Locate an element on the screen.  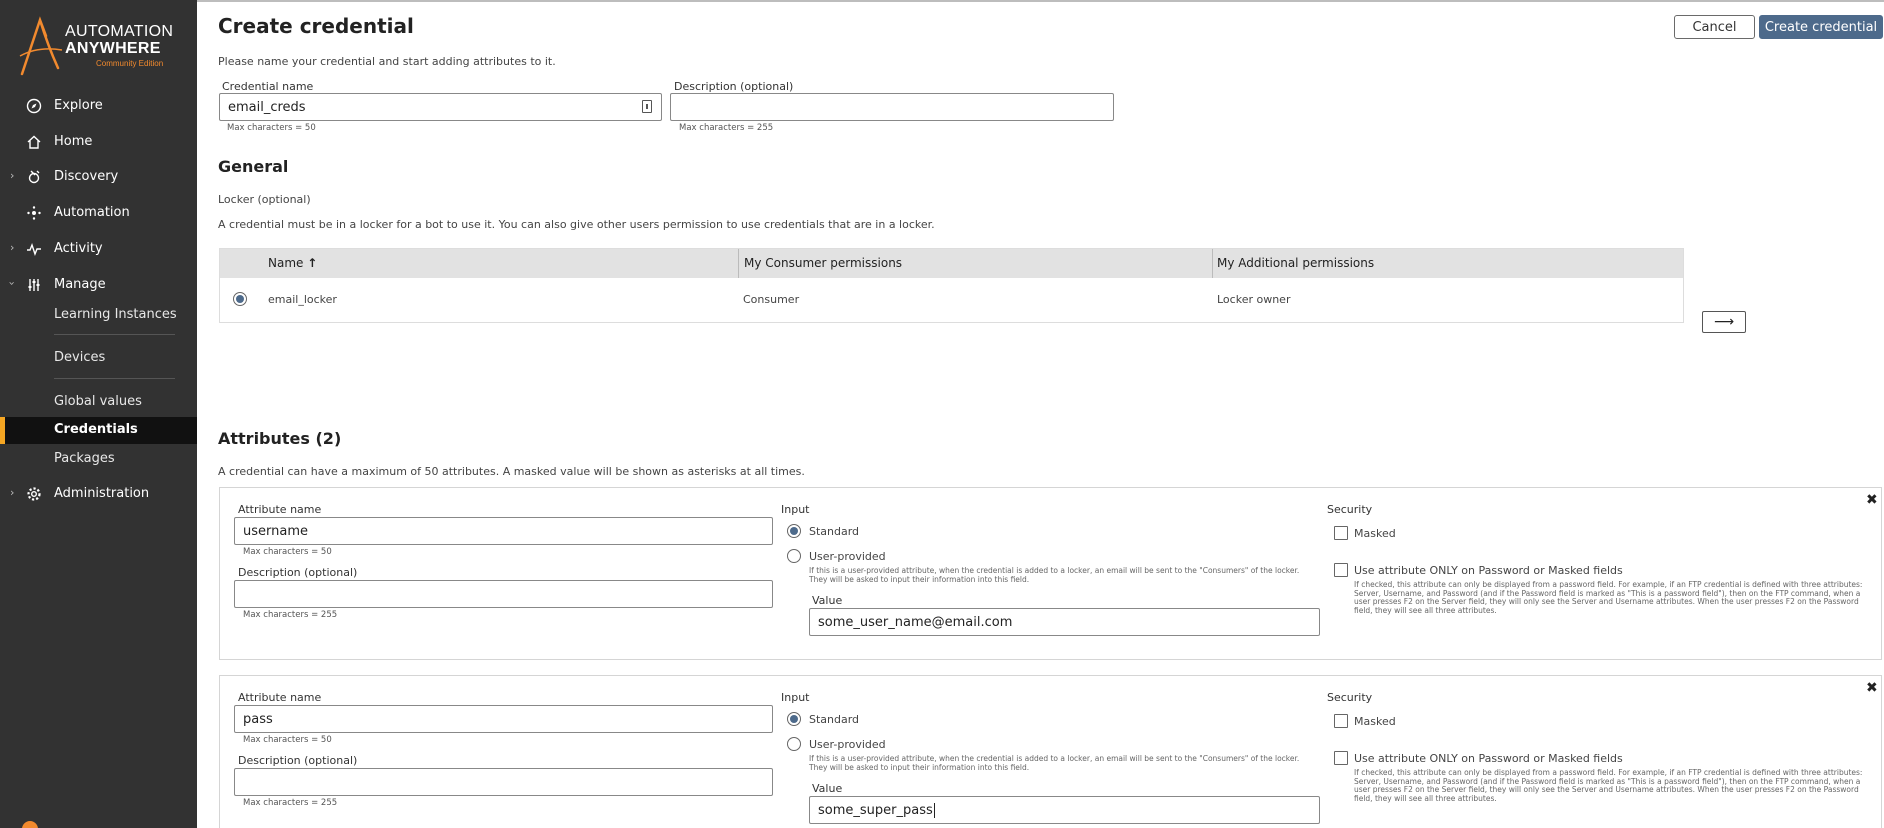
credential-name-label: Credential name is located at coordinates (268, 86).